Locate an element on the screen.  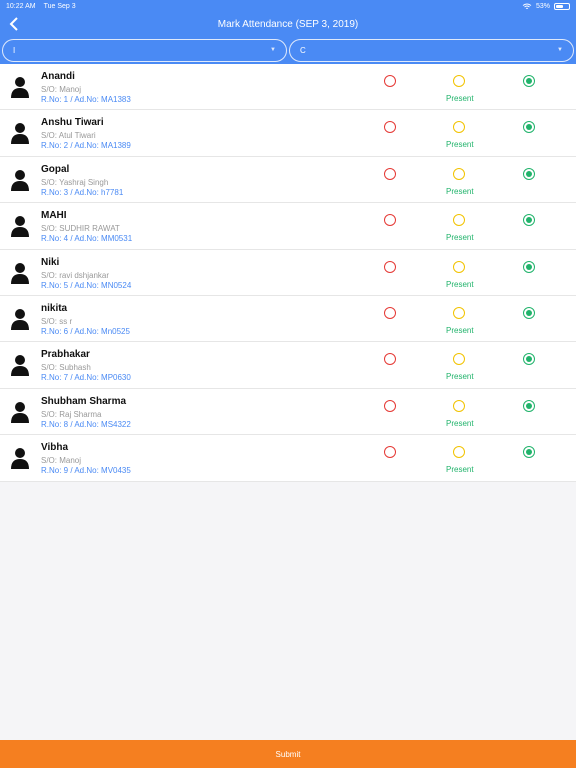
student-ids: R.No: 5 / Ad.No: MN0524 is located at coordinates (86, 285).